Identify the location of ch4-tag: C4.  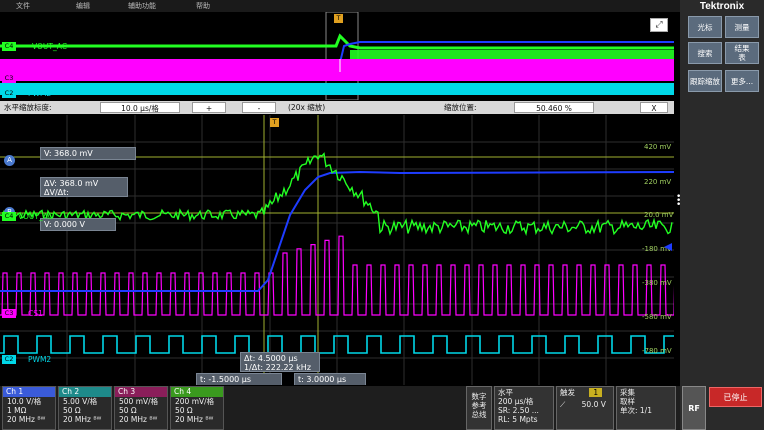
(9, 216).